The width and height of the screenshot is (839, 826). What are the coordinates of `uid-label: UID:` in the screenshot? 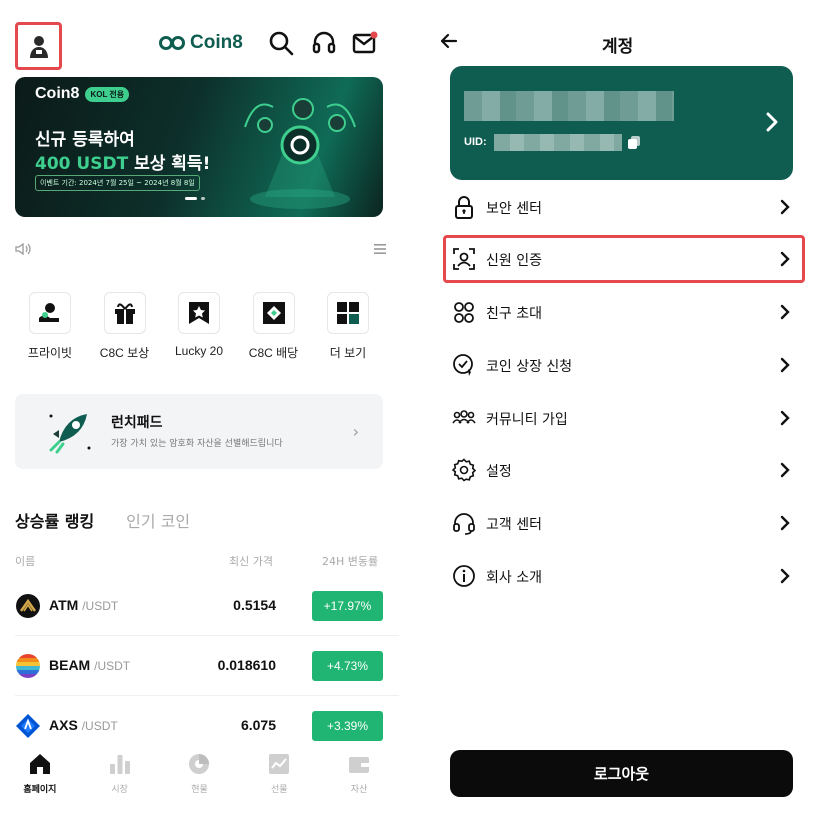 It's located at (475, 142).